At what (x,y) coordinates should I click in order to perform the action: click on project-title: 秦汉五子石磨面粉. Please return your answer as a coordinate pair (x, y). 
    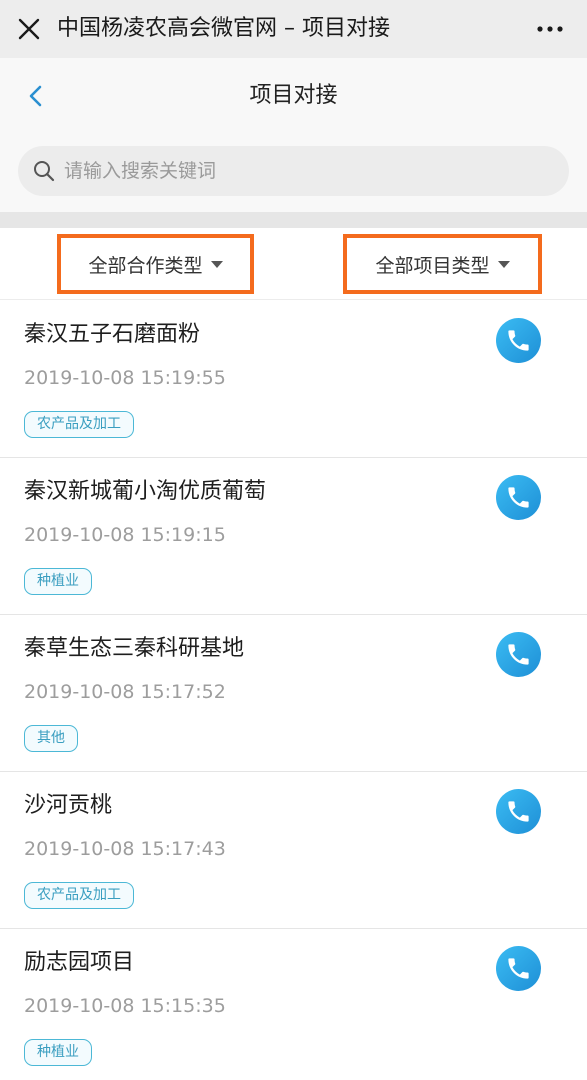
    Looking at the image, I should click on (112, 334).